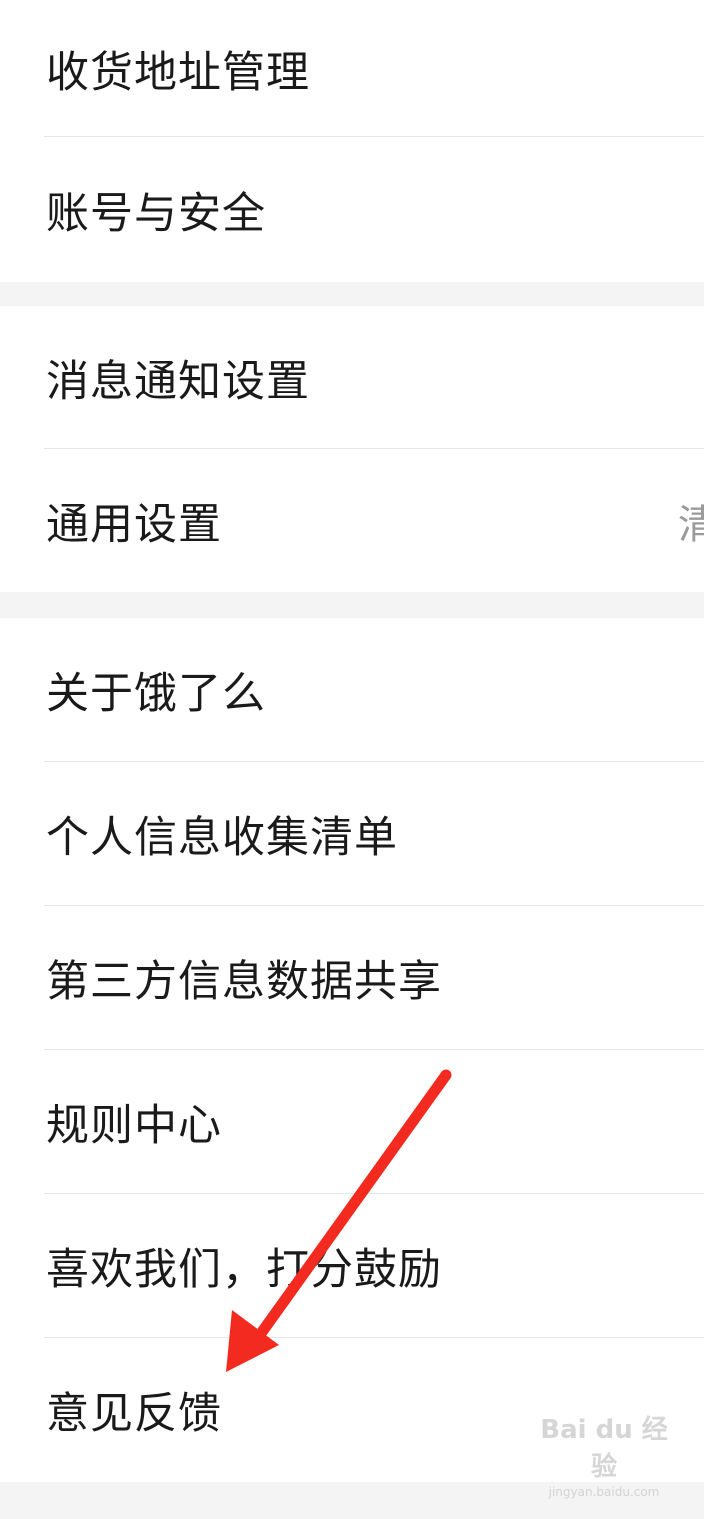  What do you see at coordinates (178, 381) in the screenshot?
I see `settings-item-label: 消息通知设置` at bounding box center [178, 381].